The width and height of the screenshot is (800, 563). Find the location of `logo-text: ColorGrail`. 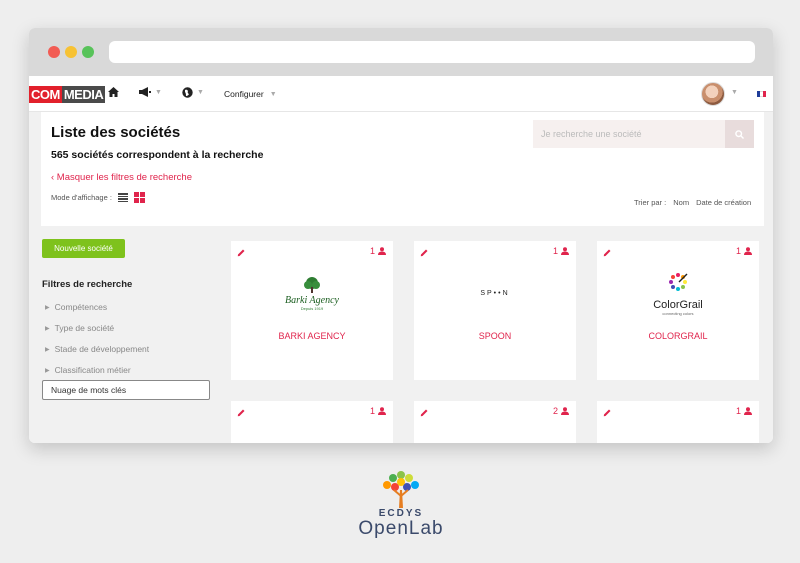

logo-text: ColorGrail is located at coordinates (678, 304).